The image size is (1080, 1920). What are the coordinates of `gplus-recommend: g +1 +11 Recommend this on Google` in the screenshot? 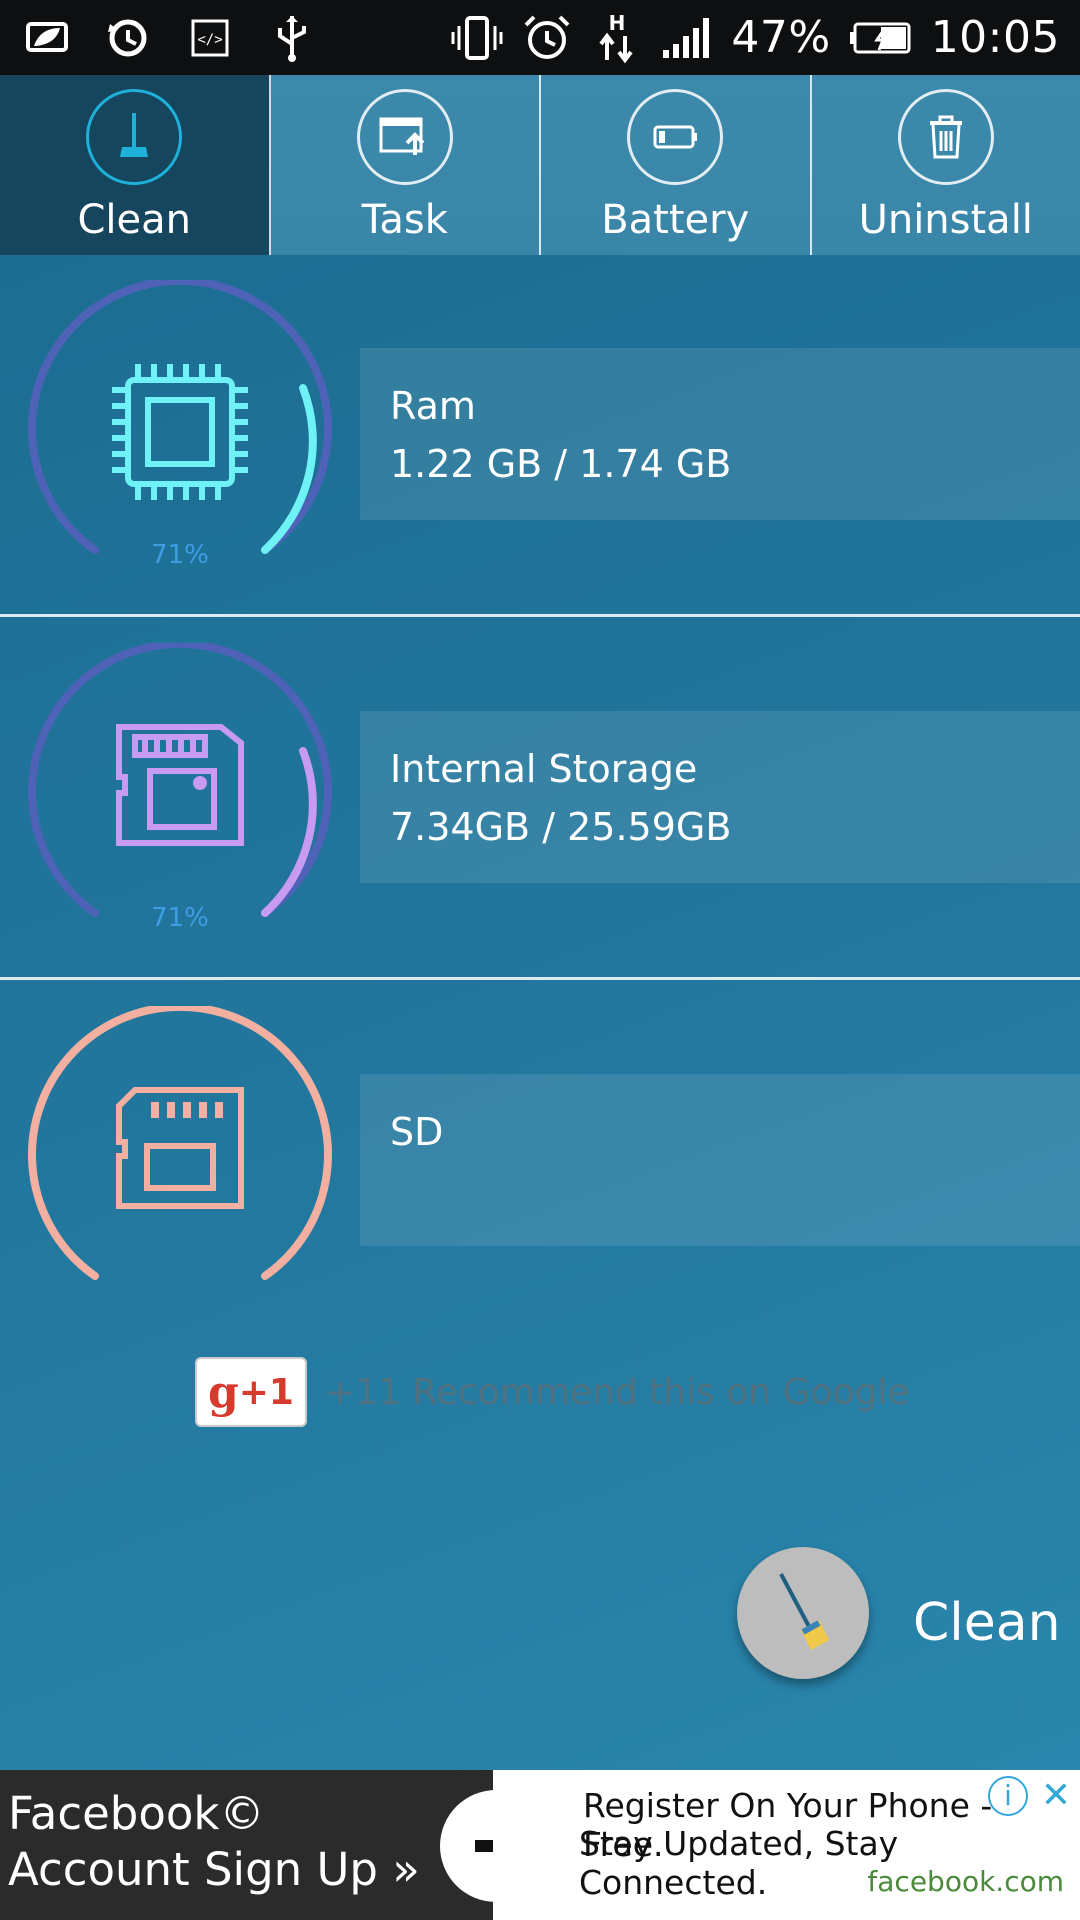 It's located at (552, 1392).